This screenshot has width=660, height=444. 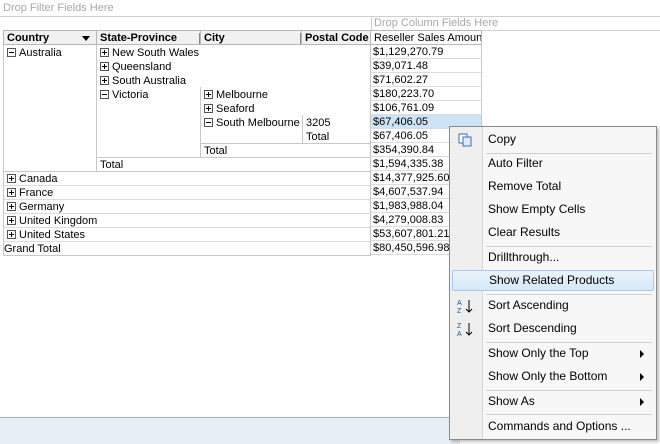 What do you see at coordinates (426, 94) in the screenshot?
I see `value-cell: $180,223.70` at bounding box center [426, 94].